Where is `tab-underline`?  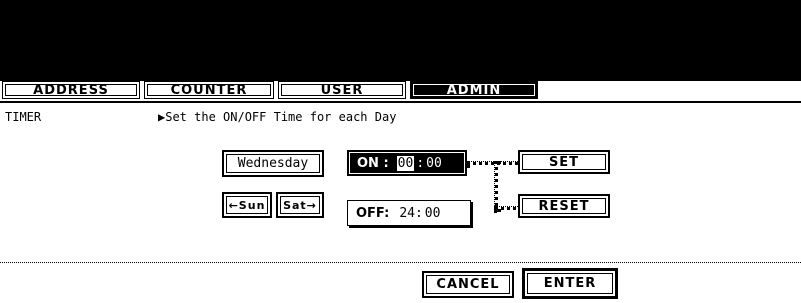
tab-underline is located at coordinates (400, 102).